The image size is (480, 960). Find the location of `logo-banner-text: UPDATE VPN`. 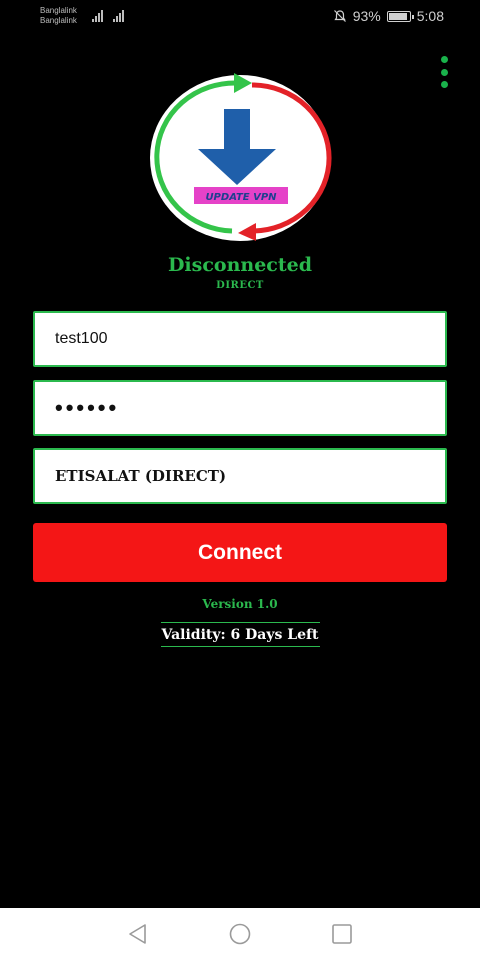

logo-banner-text: UPDATE VPN is located at coordinates (241, 197).